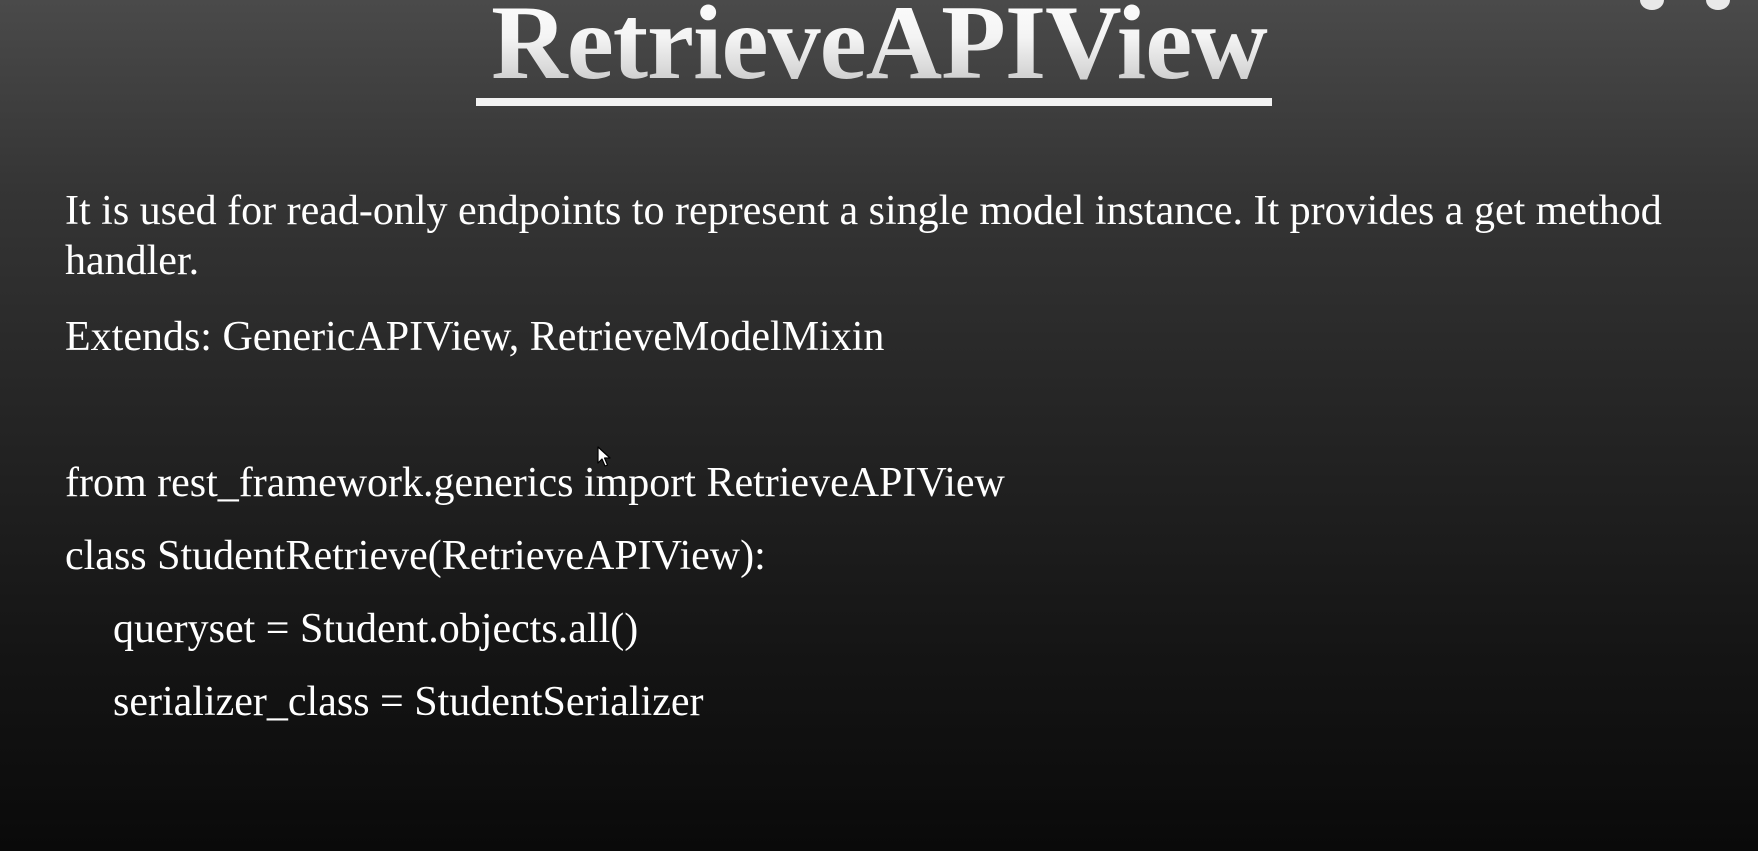  Describe the element at coordinates (874, 102) in the screenshot. I see `title-underline` at that location.